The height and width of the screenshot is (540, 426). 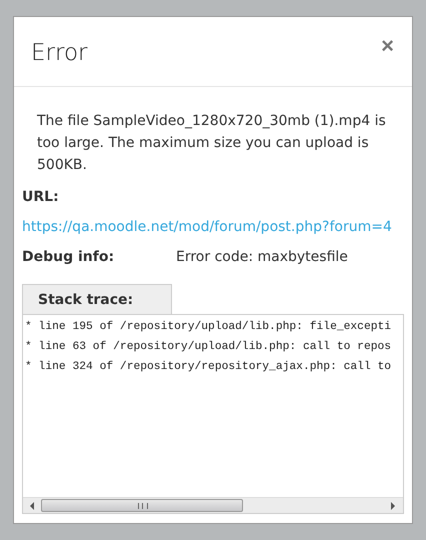 What do you see at coordinates (208, 327) in the screenshot?
I see `stack-trace-line: * line 195 of /repository/upload/lib.php: file_excepti` at bounding box center [208, 327].